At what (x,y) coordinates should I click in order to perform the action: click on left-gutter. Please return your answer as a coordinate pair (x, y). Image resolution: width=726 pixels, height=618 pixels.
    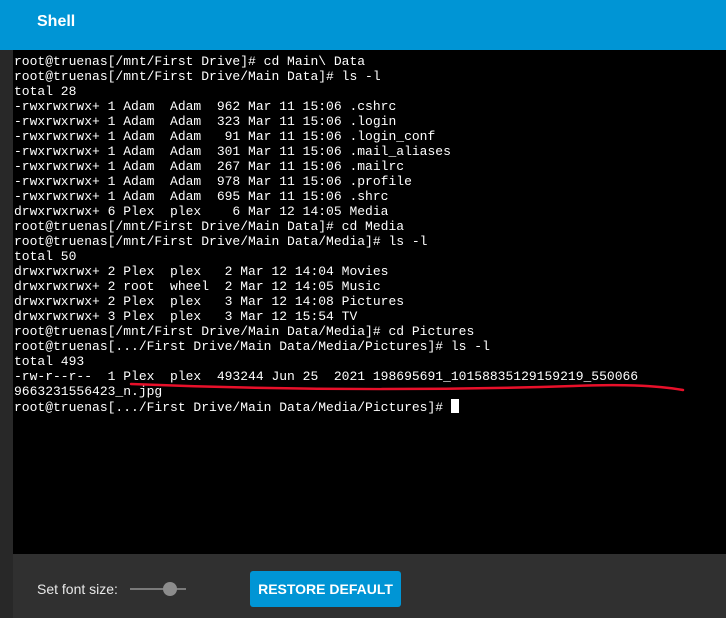
    Looking at the image, I should click on (6, 334).